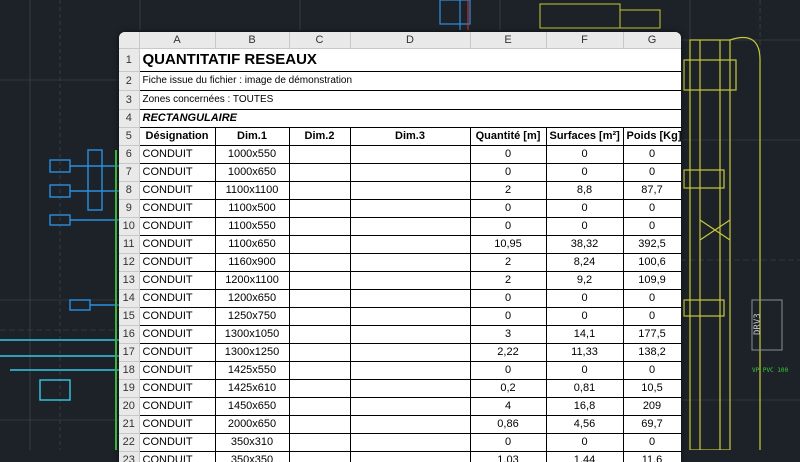  What do you see at coordinates (129, 60) in the screenshot?
I see `row-header: 1` at bounding box center [129, 60].